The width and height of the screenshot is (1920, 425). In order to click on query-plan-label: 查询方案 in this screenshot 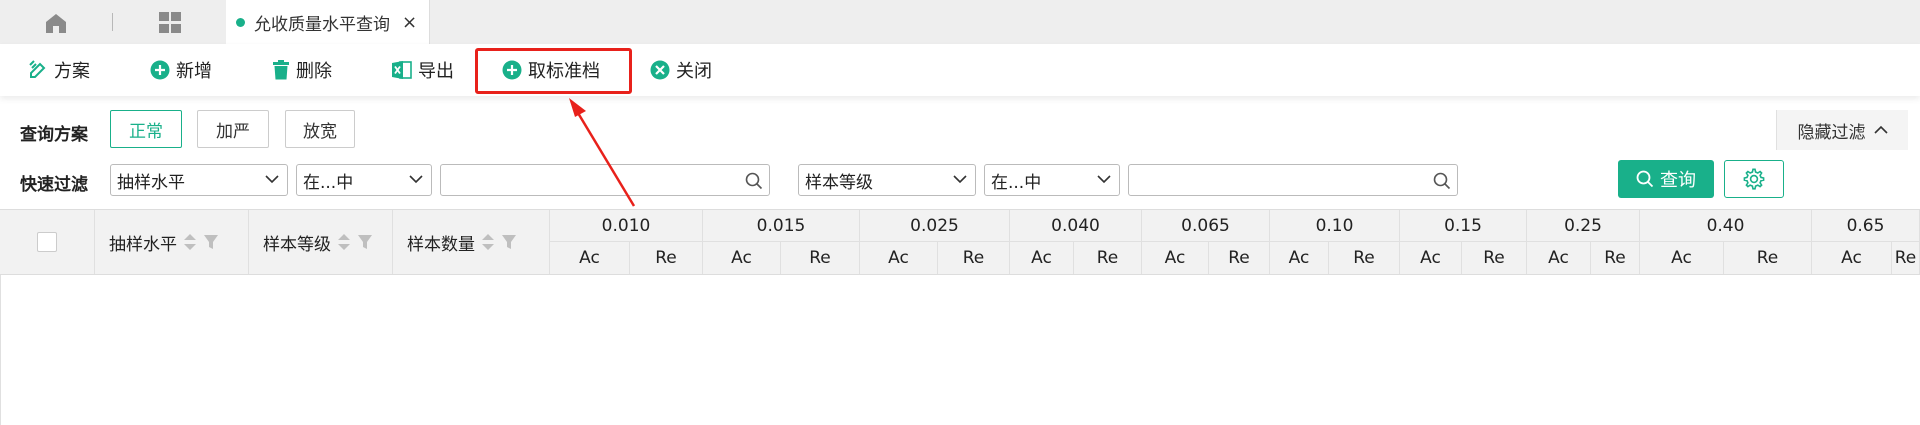, I will do `click(54, 135)`.